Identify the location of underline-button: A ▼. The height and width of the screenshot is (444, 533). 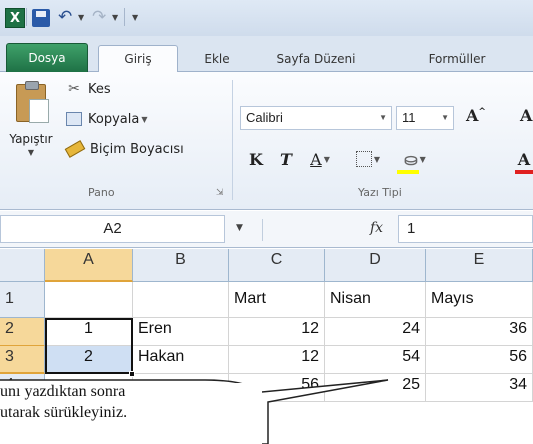
(320, 159).